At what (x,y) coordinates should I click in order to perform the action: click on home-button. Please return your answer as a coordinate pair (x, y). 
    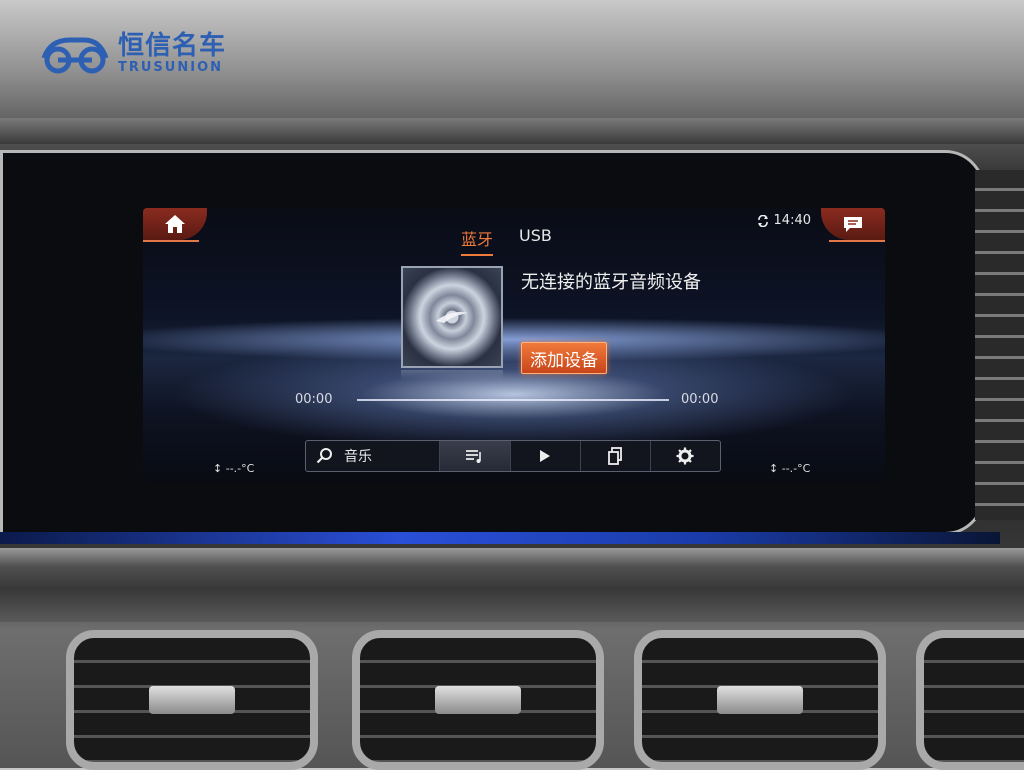
    Looking at the image, I should click on (175, 225).